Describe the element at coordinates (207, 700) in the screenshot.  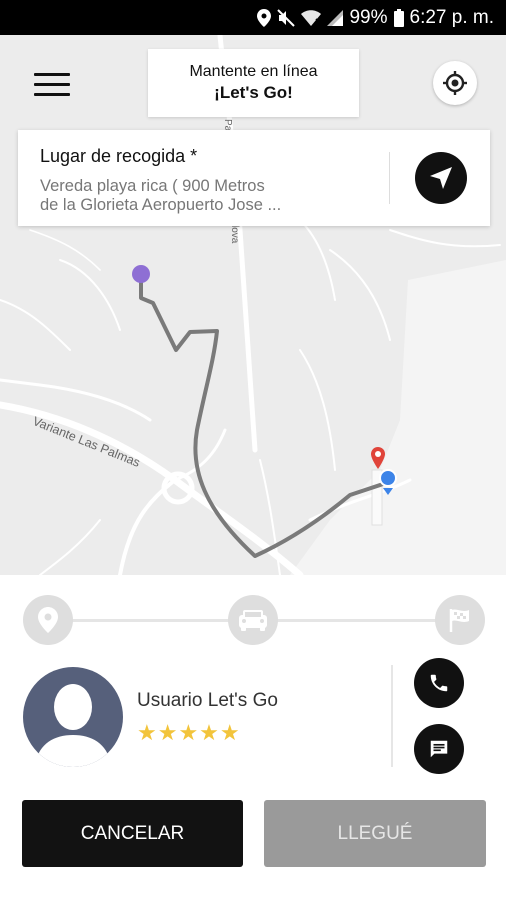
I see `passenger-name: Usuario Let's Go` at that location.